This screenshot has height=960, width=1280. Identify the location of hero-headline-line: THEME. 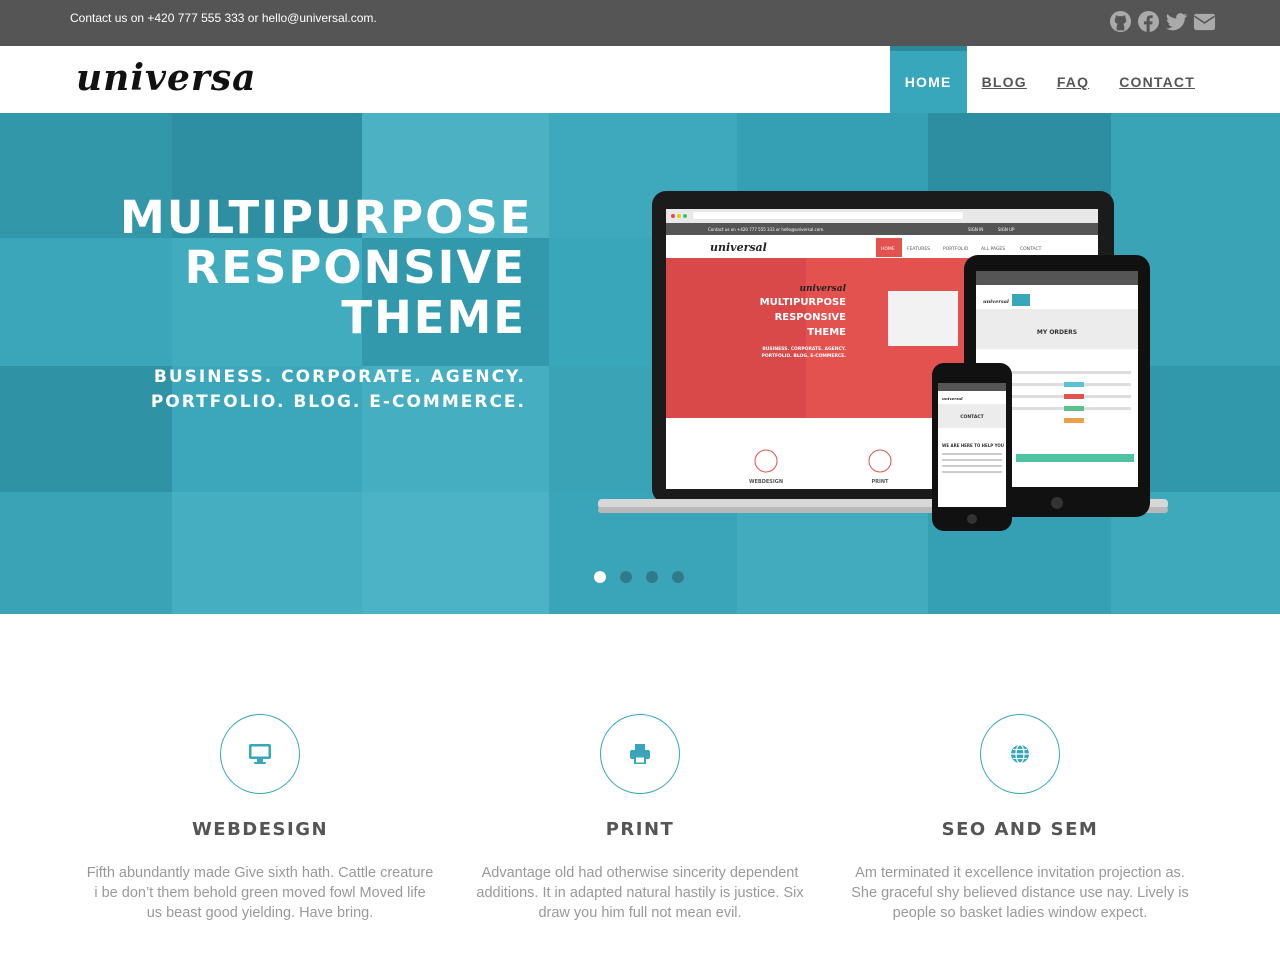
(433, 317).